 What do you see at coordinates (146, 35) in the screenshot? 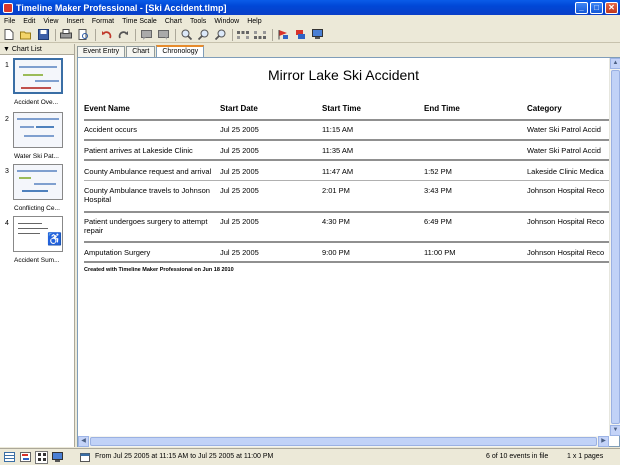
I see `comment-icon` at bounding box center [146, 35].